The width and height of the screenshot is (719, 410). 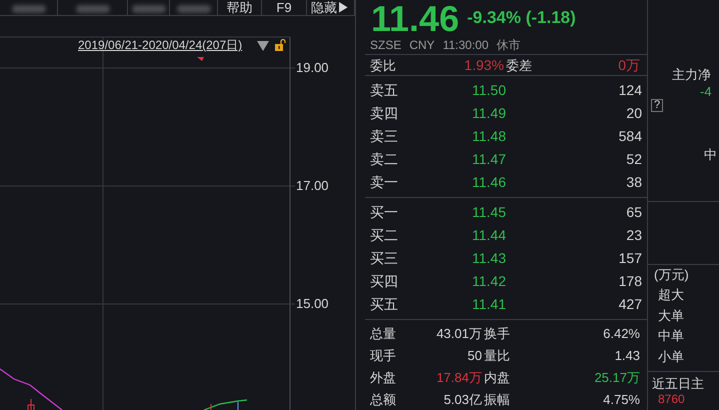 What do you see at coordinates (312, 186) in the screenshot?
I see `price-axis-label: 17.00` at bounding box center [312, 186].